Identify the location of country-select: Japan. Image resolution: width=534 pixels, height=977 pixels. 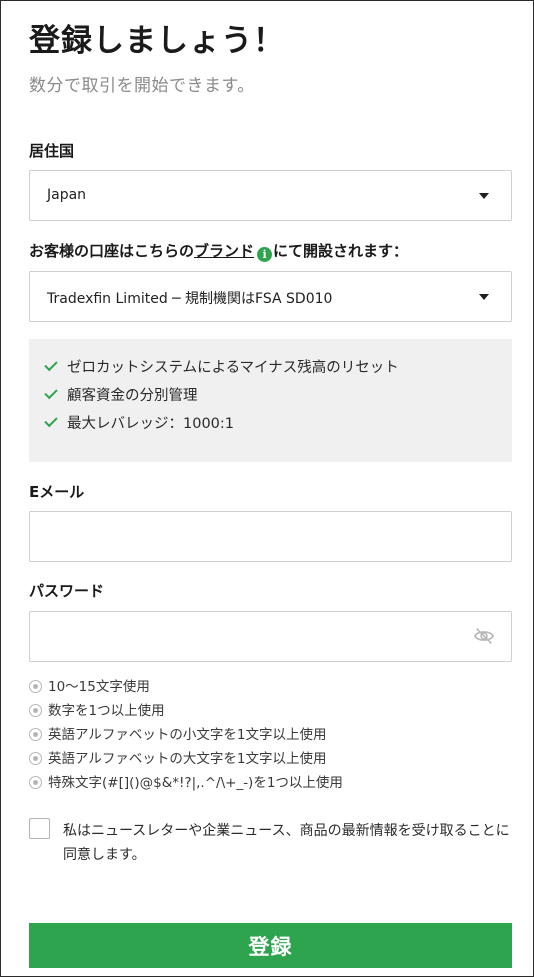
(270, 195).